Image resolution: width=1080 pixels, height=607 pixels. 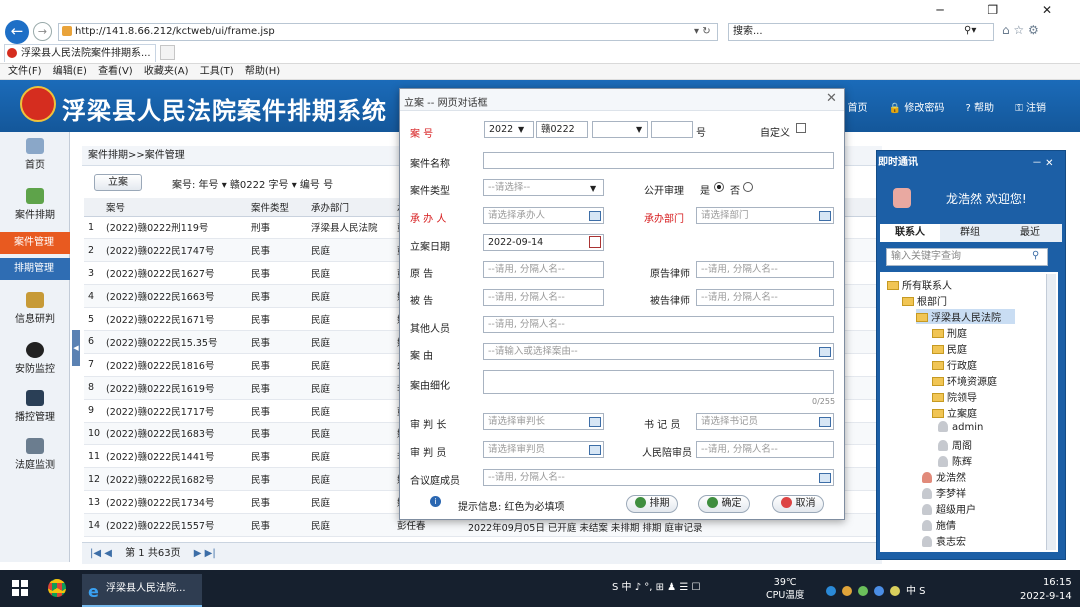 What do you see at coordinates (1043, 161) in the screenshot?
I see `chat-window-controls: － ✕` at bounding box center [1043, 161].